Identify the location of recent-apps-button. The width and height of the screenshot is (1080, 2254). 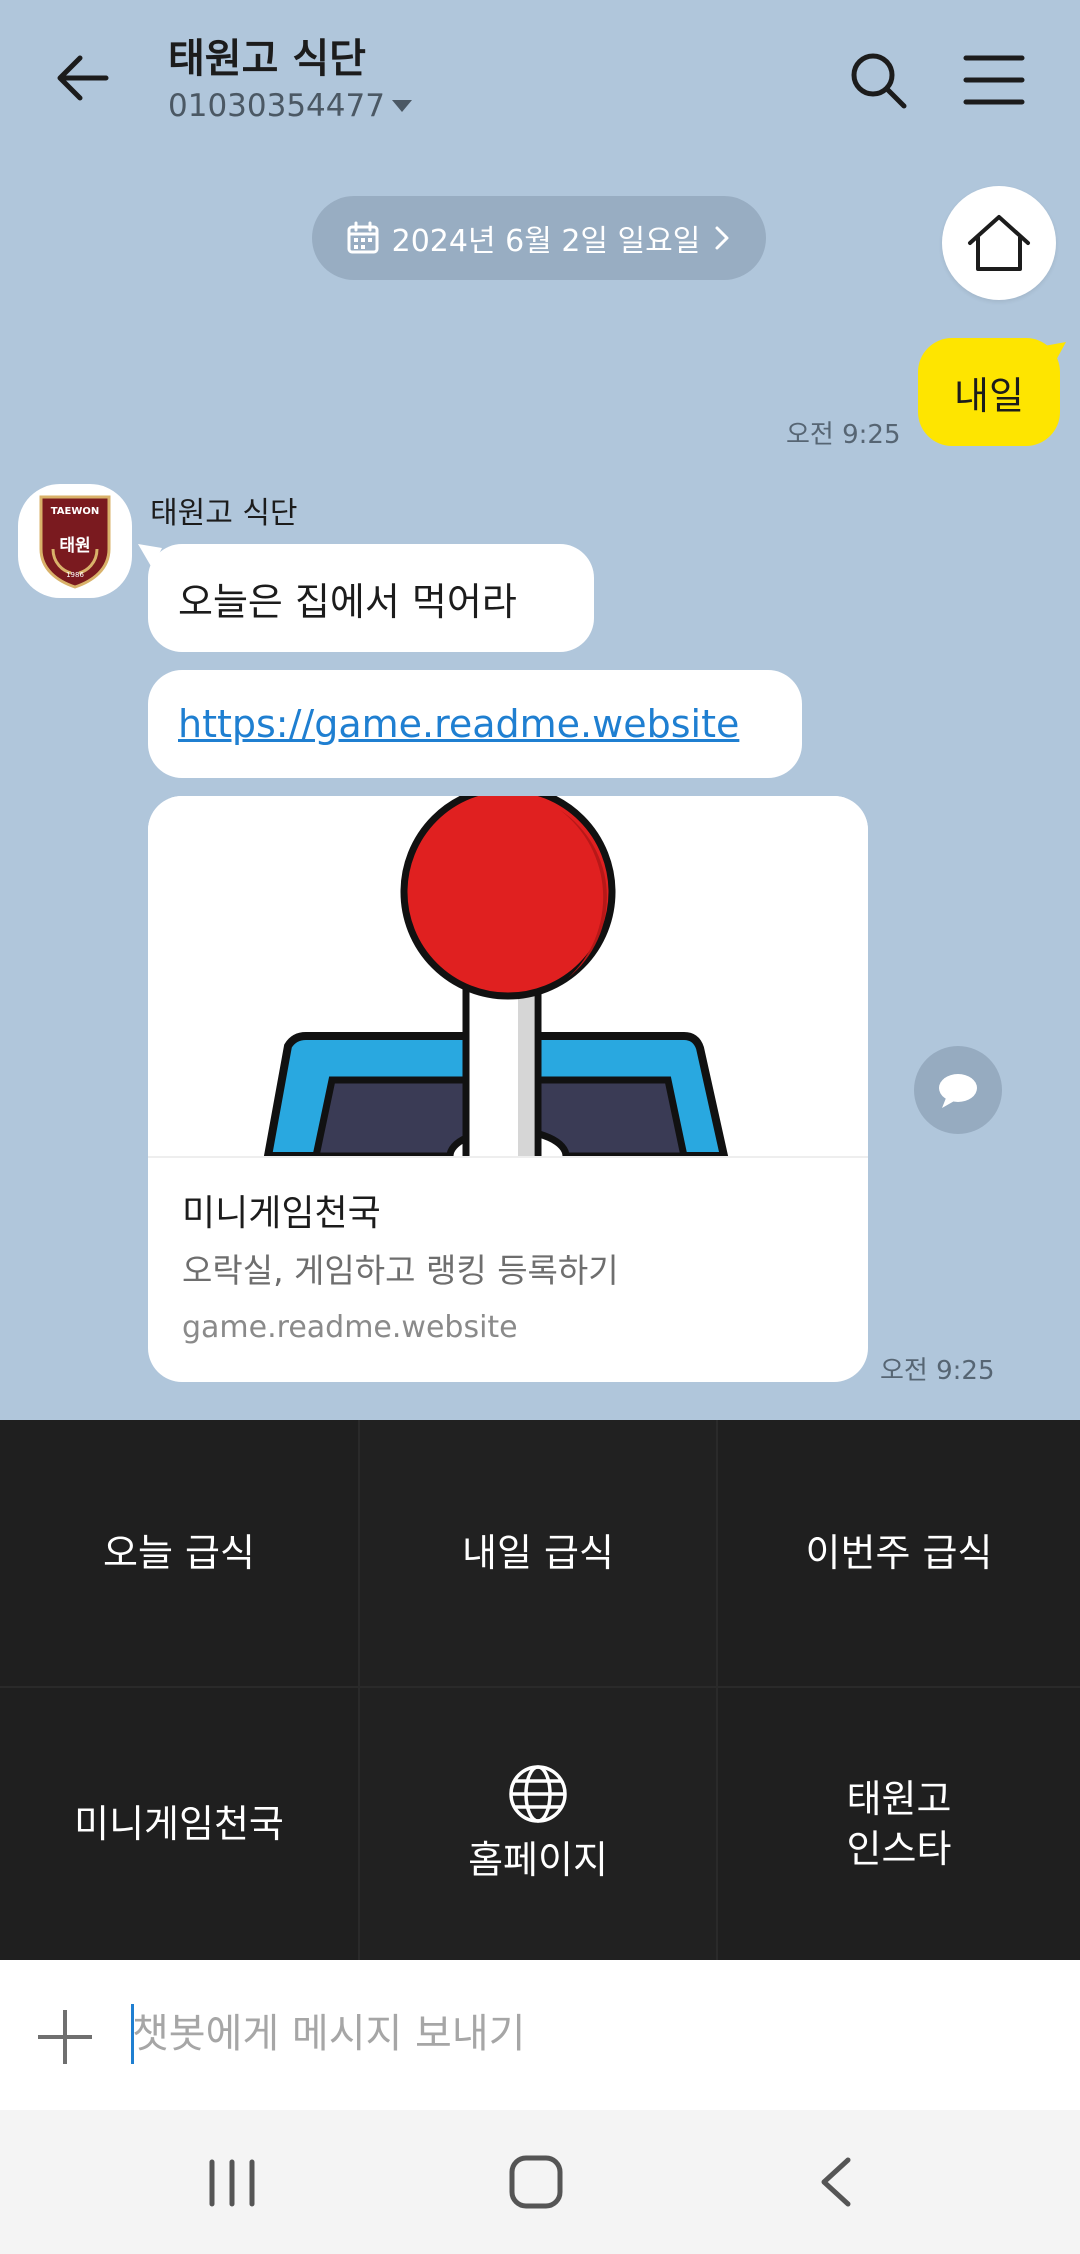
(232, 2183).